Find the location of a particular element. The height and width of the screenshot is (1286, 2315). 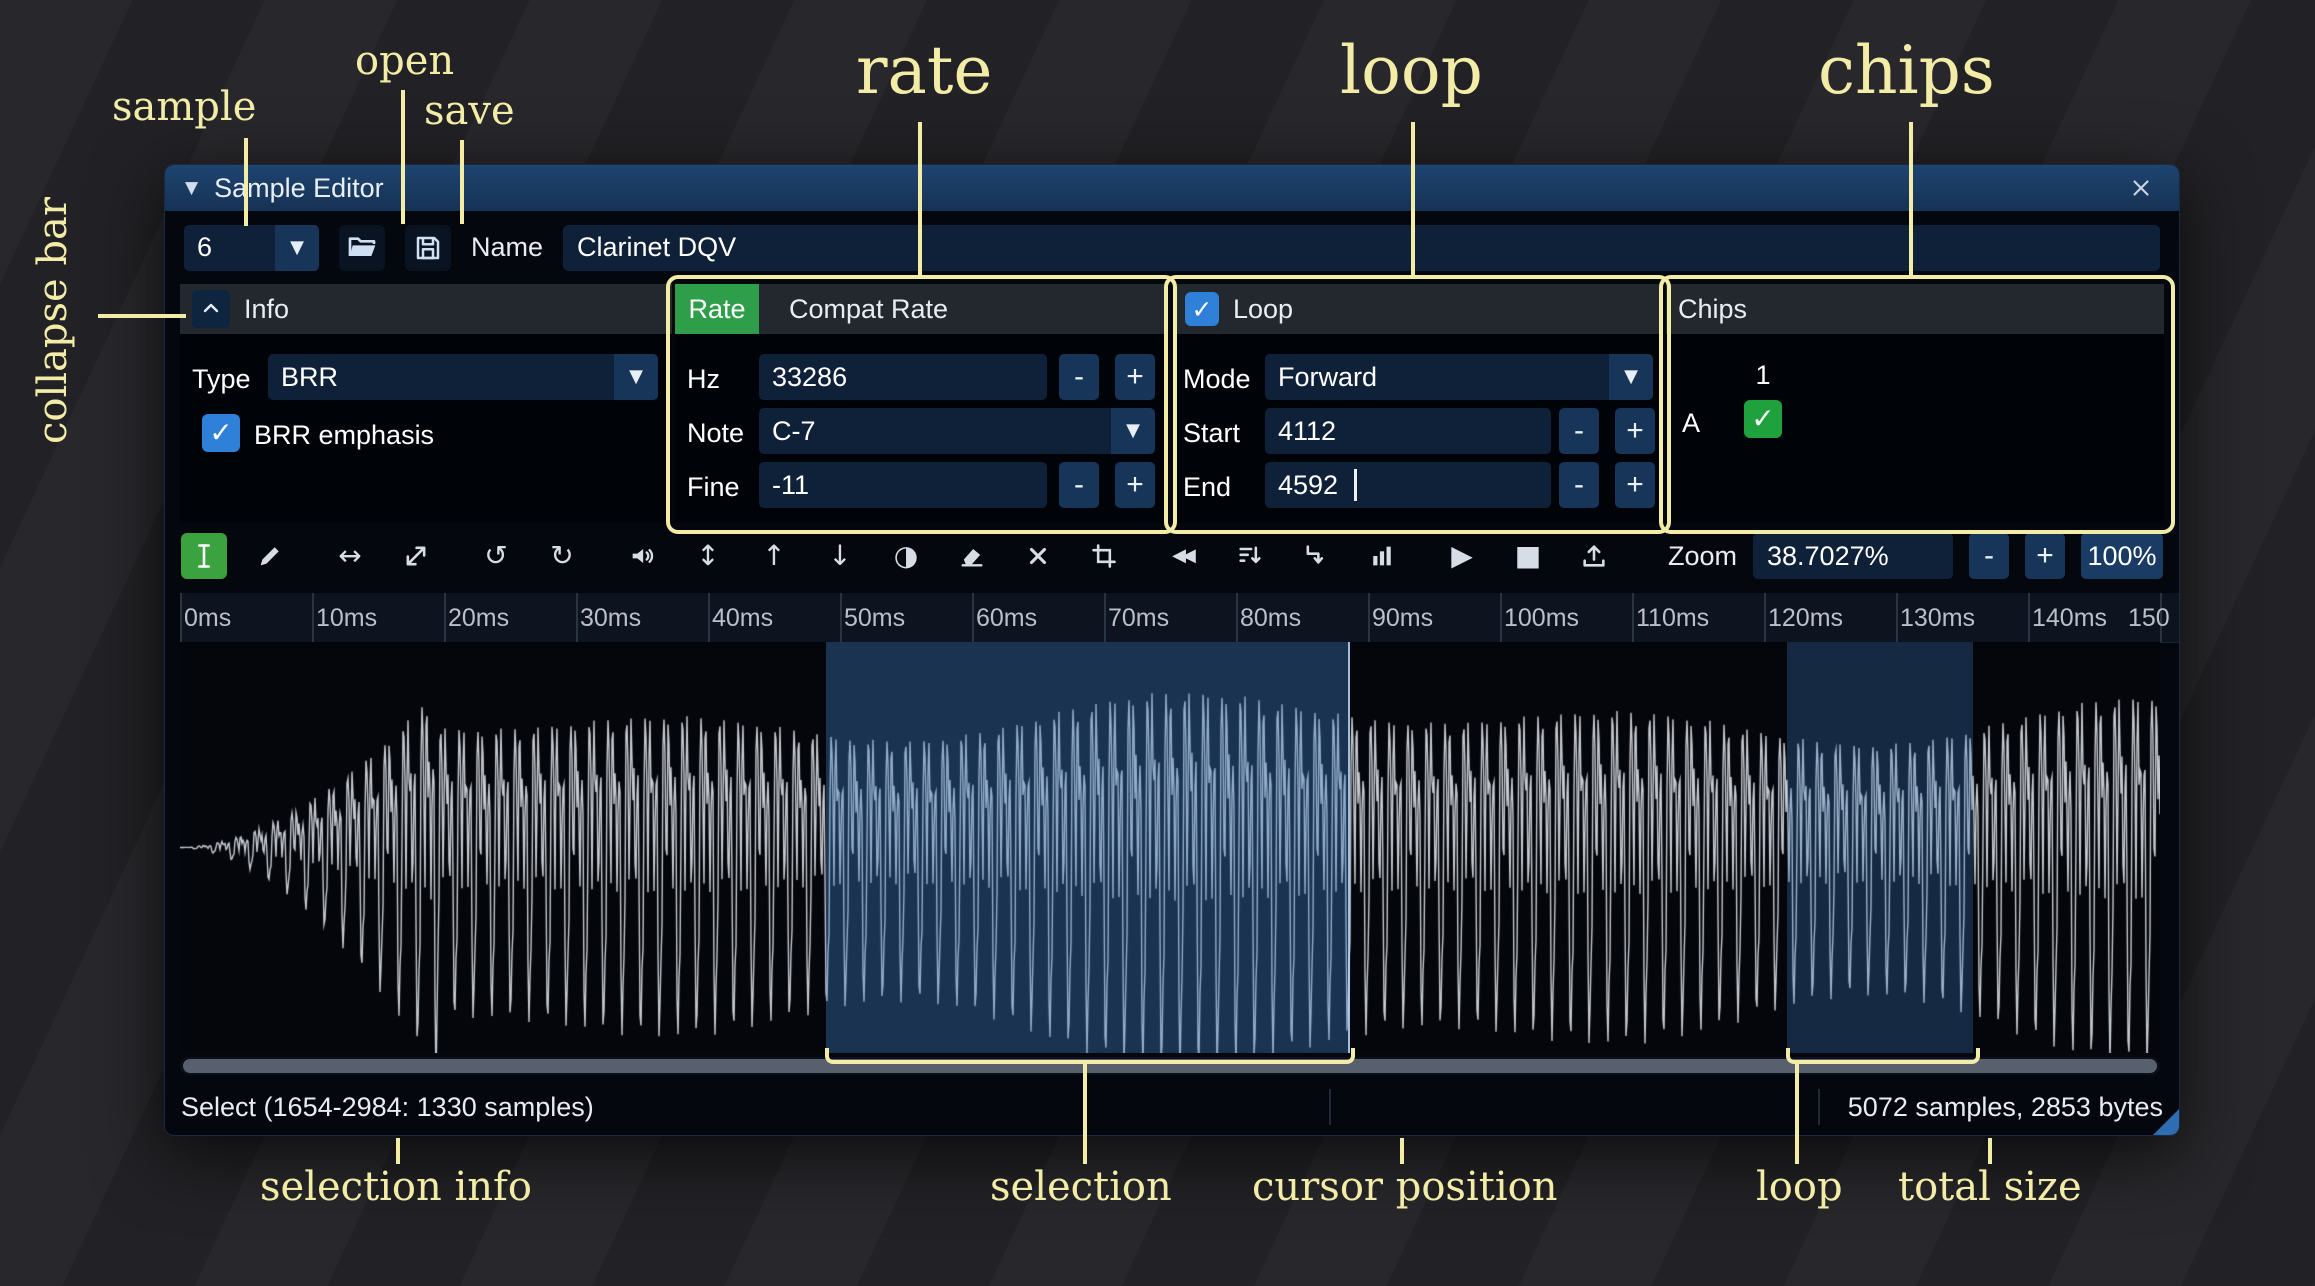

close-button is located at coordinates (2141, 188).